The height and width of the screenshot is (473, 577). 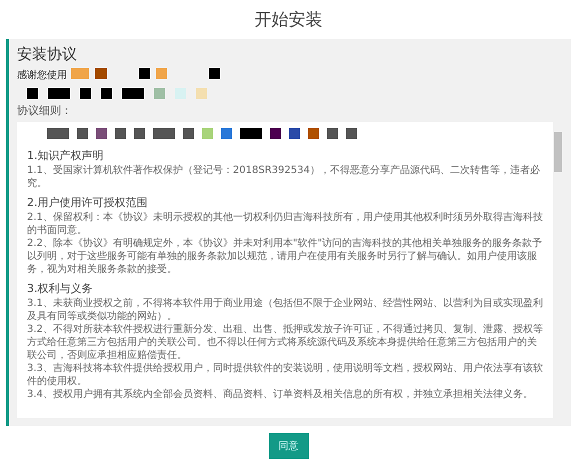 What do you see at coordinates (47, 54) in the screenshot?
I see `panel-heading: 安装协议` at bounding box center [47, 54].